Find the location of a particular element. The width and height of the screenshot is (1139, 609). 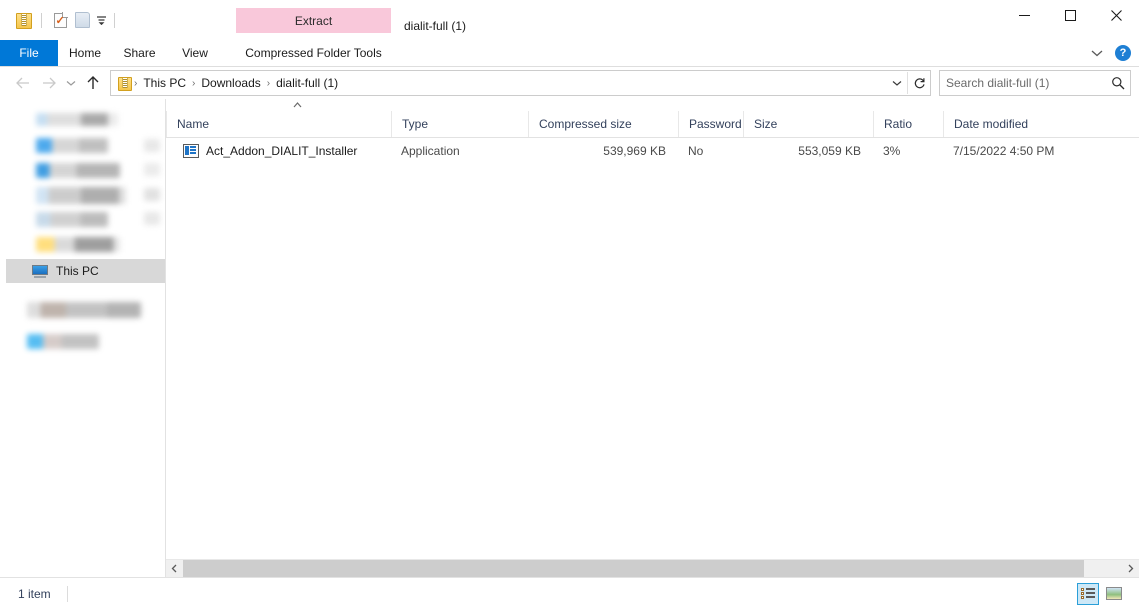

minimize-button is located at coordinates (1024, 15).